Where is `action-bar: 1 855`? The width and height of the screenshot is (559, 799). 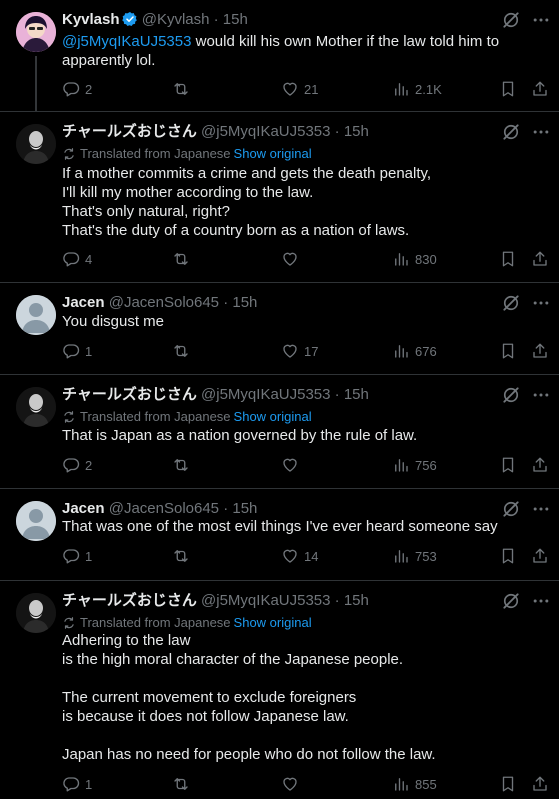 action-bar: 1 855 is located at coordinates (303, 784).